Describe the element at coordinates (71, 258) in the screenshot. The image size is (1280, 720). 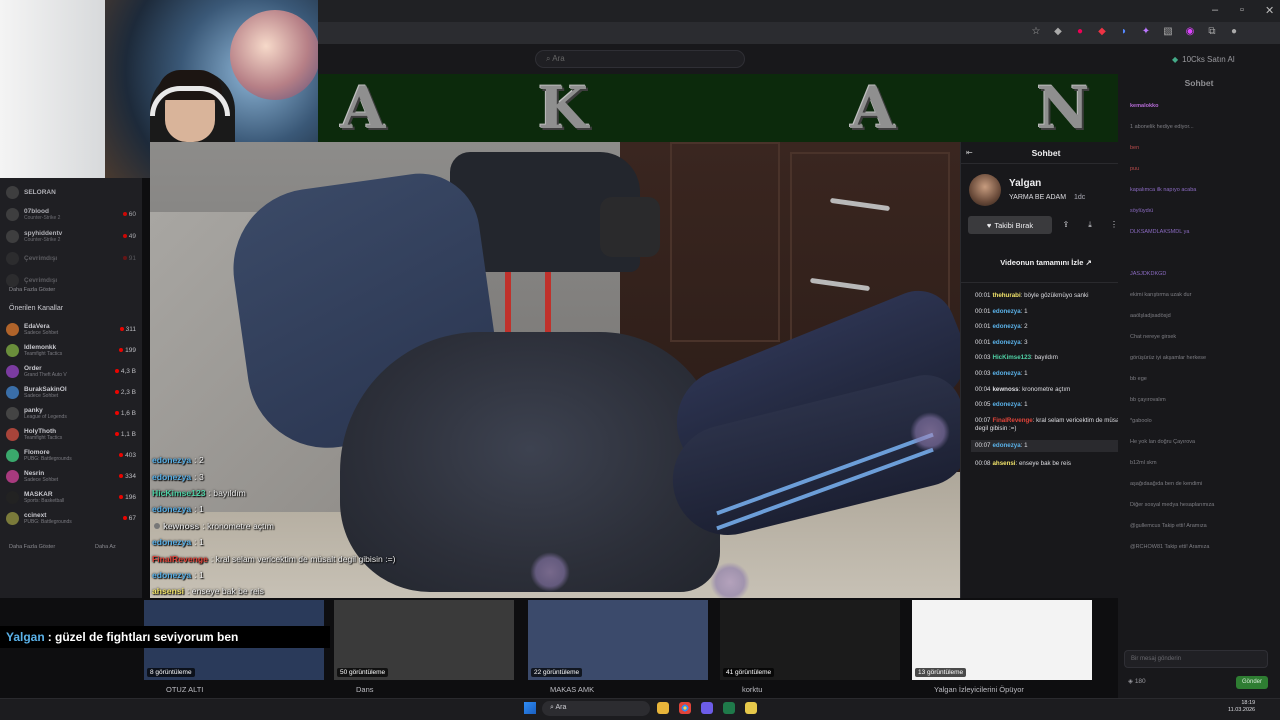
I see `sidebar-channel: Çevrimdışı 91` at that location.